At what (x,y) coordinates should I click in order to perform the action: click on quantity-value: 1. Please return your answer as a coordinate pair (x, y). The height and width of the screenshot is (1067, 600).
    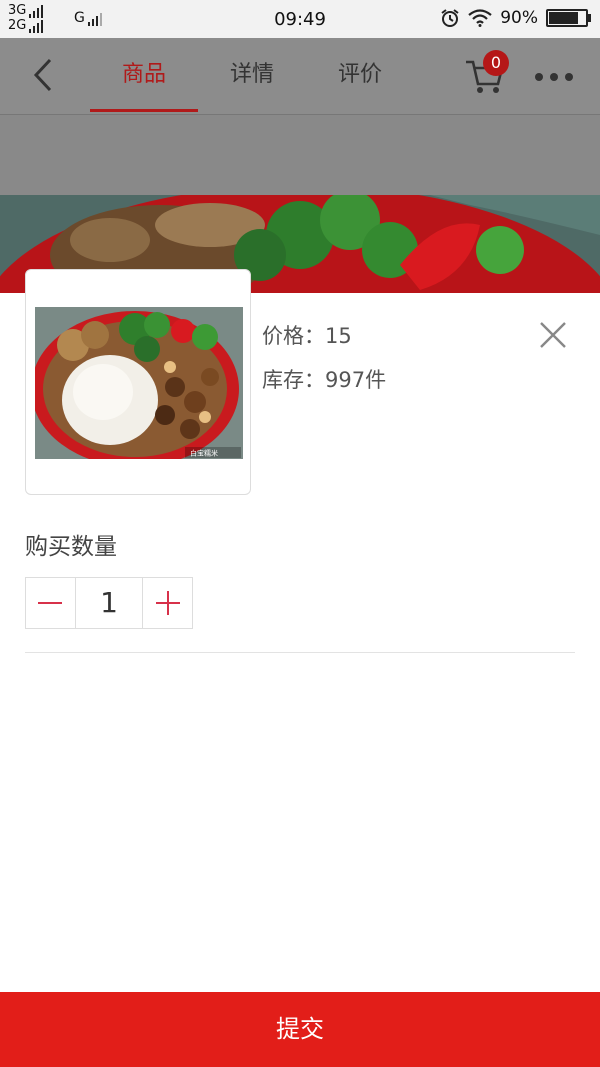
    Looking at the image, I should click on (109, 603).